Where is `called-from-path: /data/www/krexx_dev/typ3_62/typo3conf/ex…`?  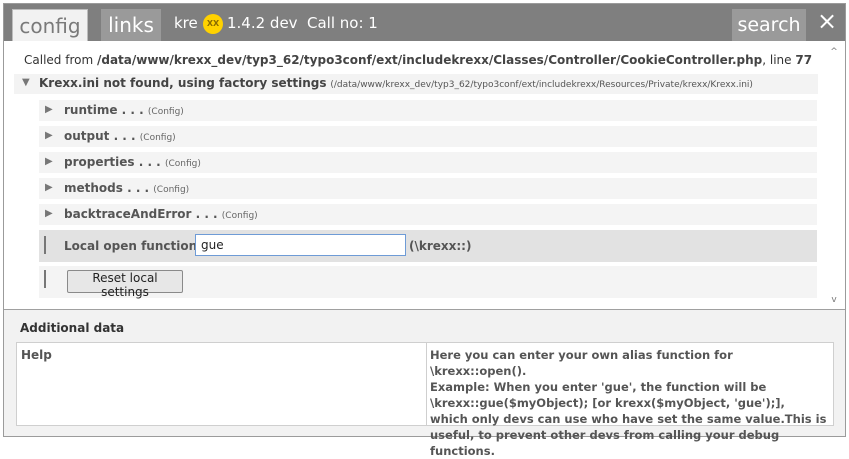 called-from-path: /data/www/krexx_dev/typ3_62/typo3conf/ex… is located at coordinates (429, 60).